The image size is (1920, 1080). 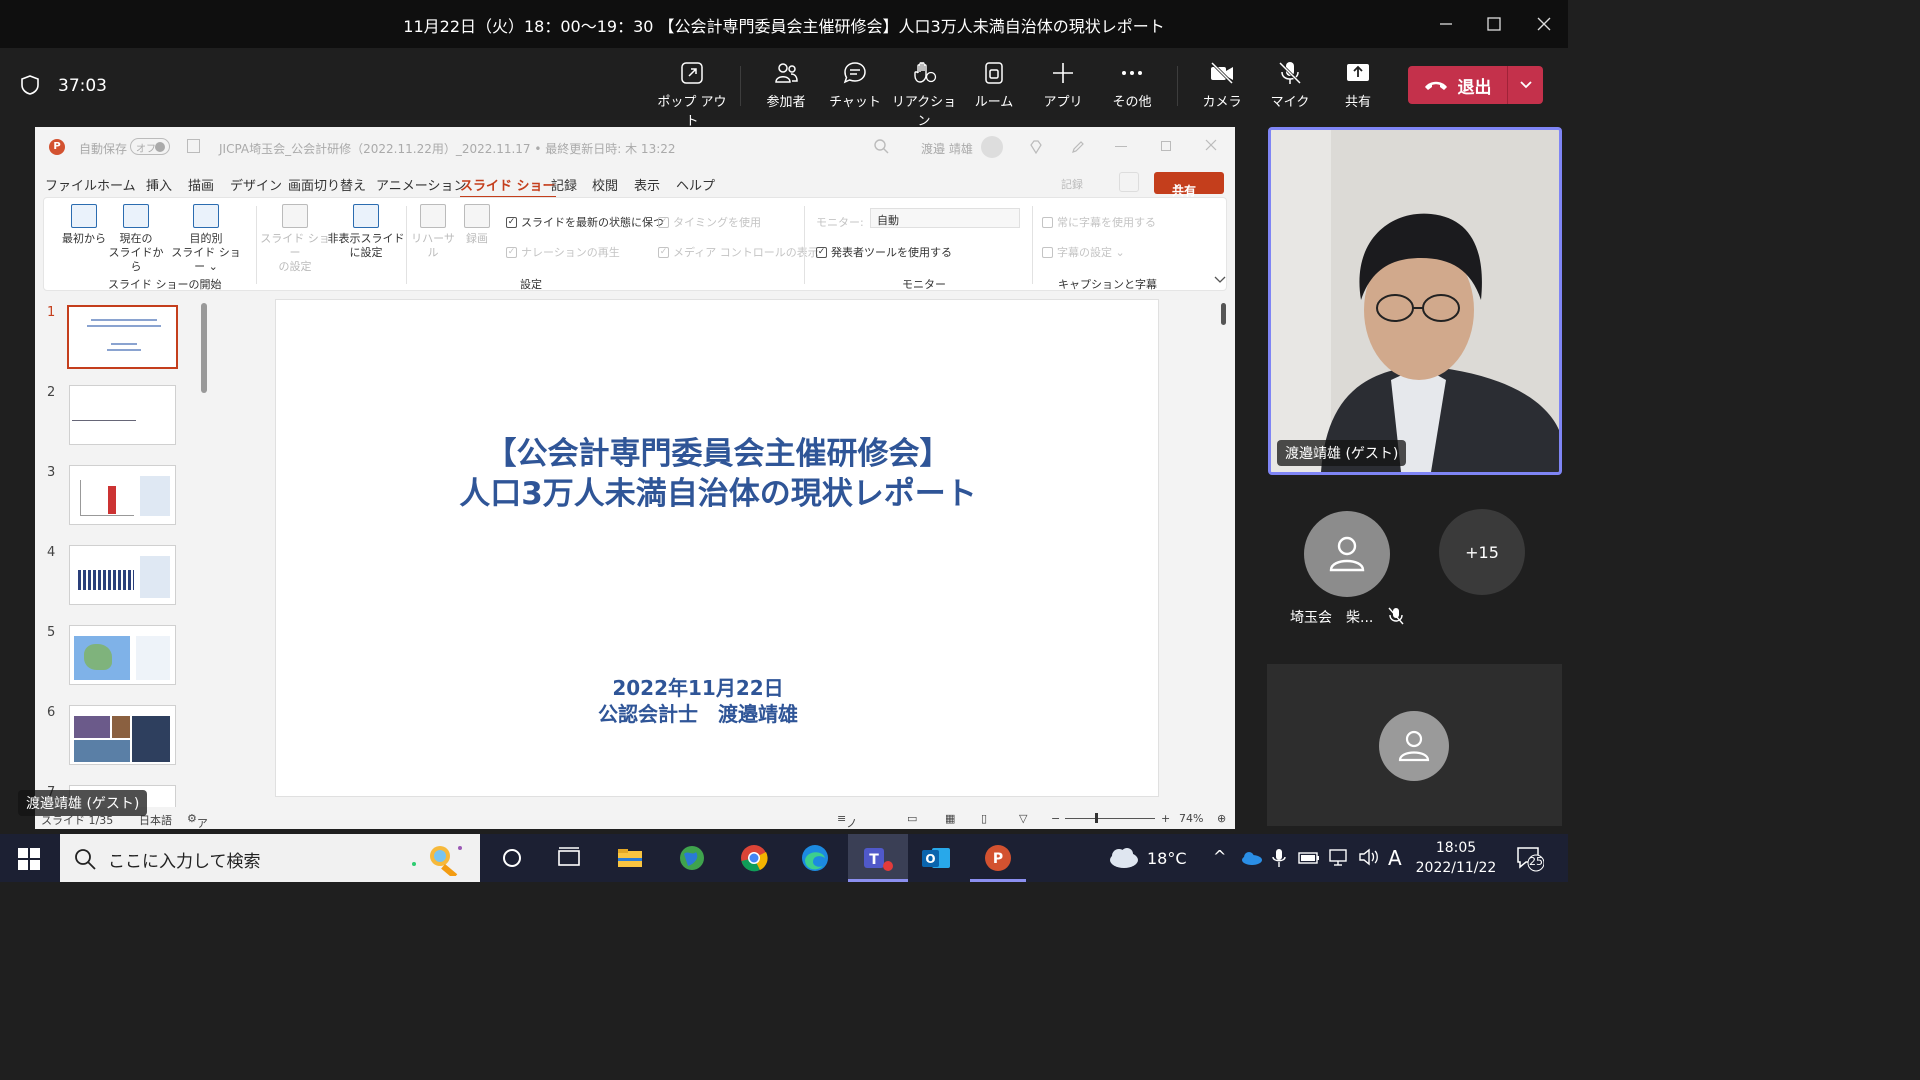 What do you see at coordinates (569, 858) in the screenshot?
I see `task-view-icon` at bounding box center [569, 858].